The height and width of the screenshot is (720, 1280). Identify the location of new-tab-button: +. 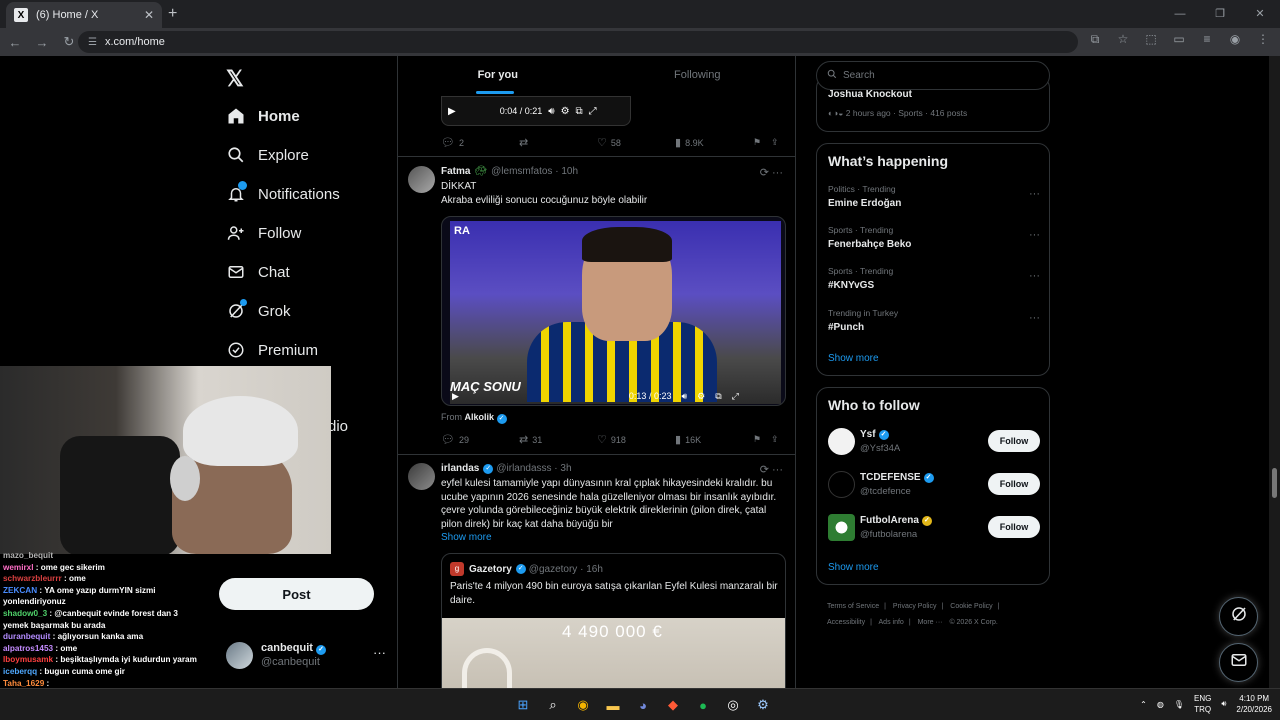
(172, 14).